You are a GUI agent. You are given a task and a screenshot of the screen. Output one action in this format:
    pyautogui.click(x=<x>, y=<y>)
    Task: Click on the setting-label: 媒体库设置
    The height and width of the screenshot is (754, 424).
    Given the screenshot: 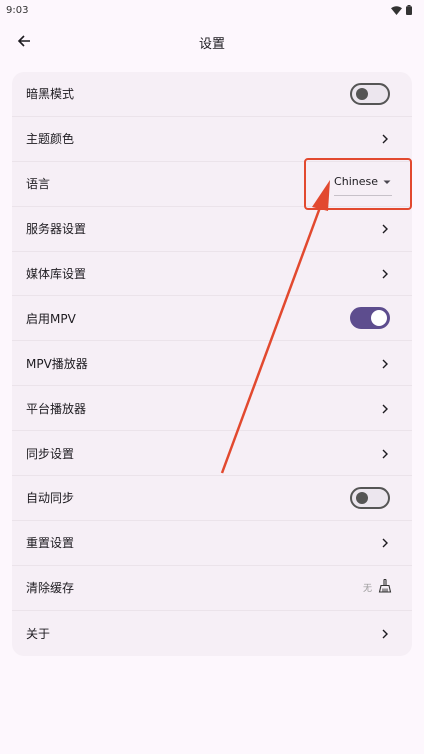 What is the action you would take?
    pyautogui.click(x=56, y=274)
    